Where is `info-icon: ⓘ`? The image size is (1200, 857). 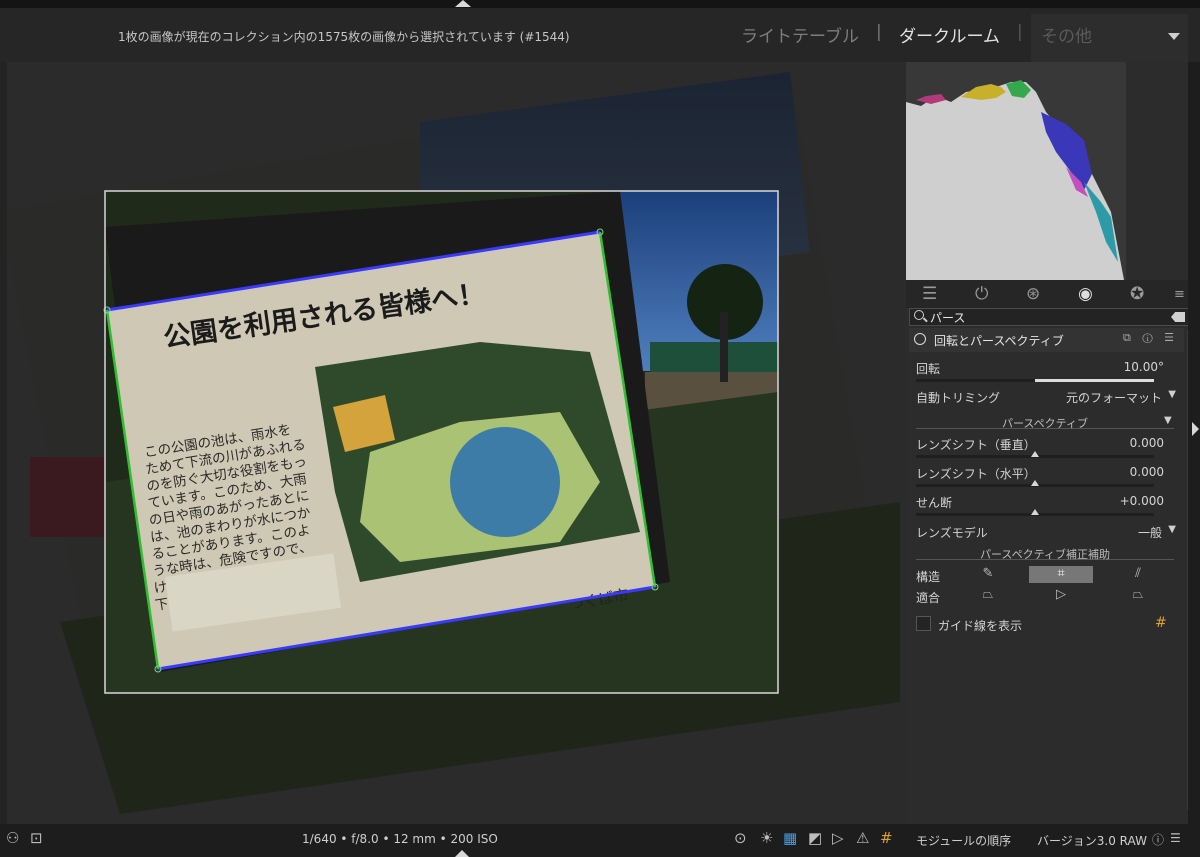 info-icon: ⓘ is located at coordinates (1158, 839).